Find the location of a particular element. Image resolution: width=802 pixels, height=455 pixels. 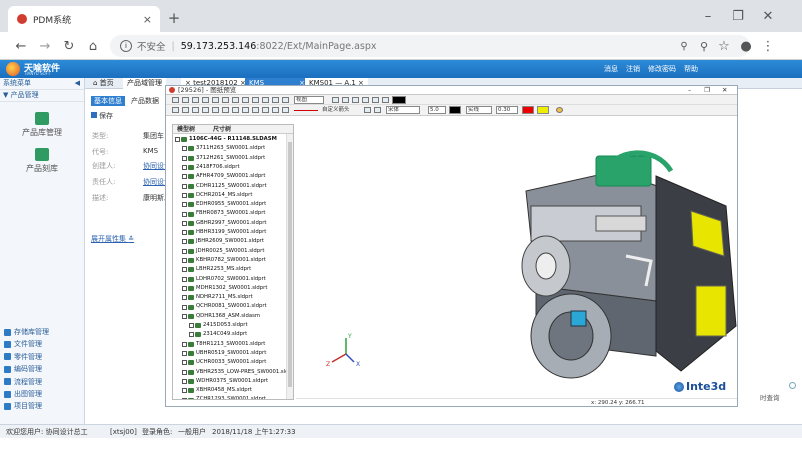

close-icon: × is located at coordinates (147, 19).